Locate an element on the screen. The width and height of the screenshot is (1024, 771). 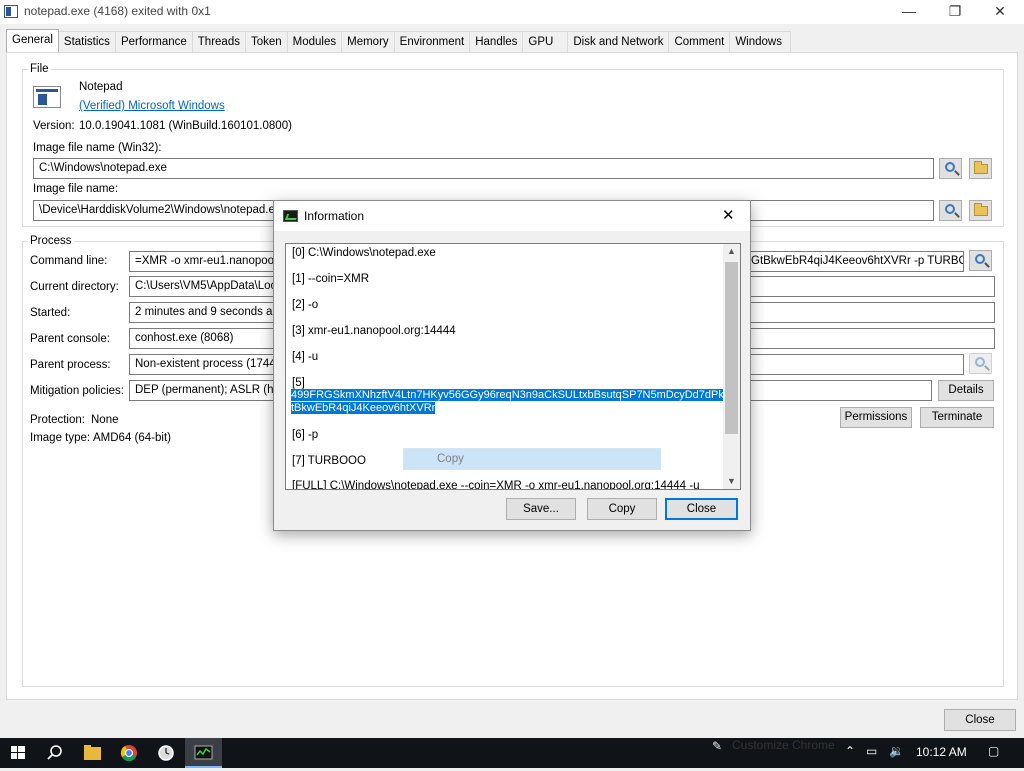
list-item: [6] -p is located at coordinates (305, 435).